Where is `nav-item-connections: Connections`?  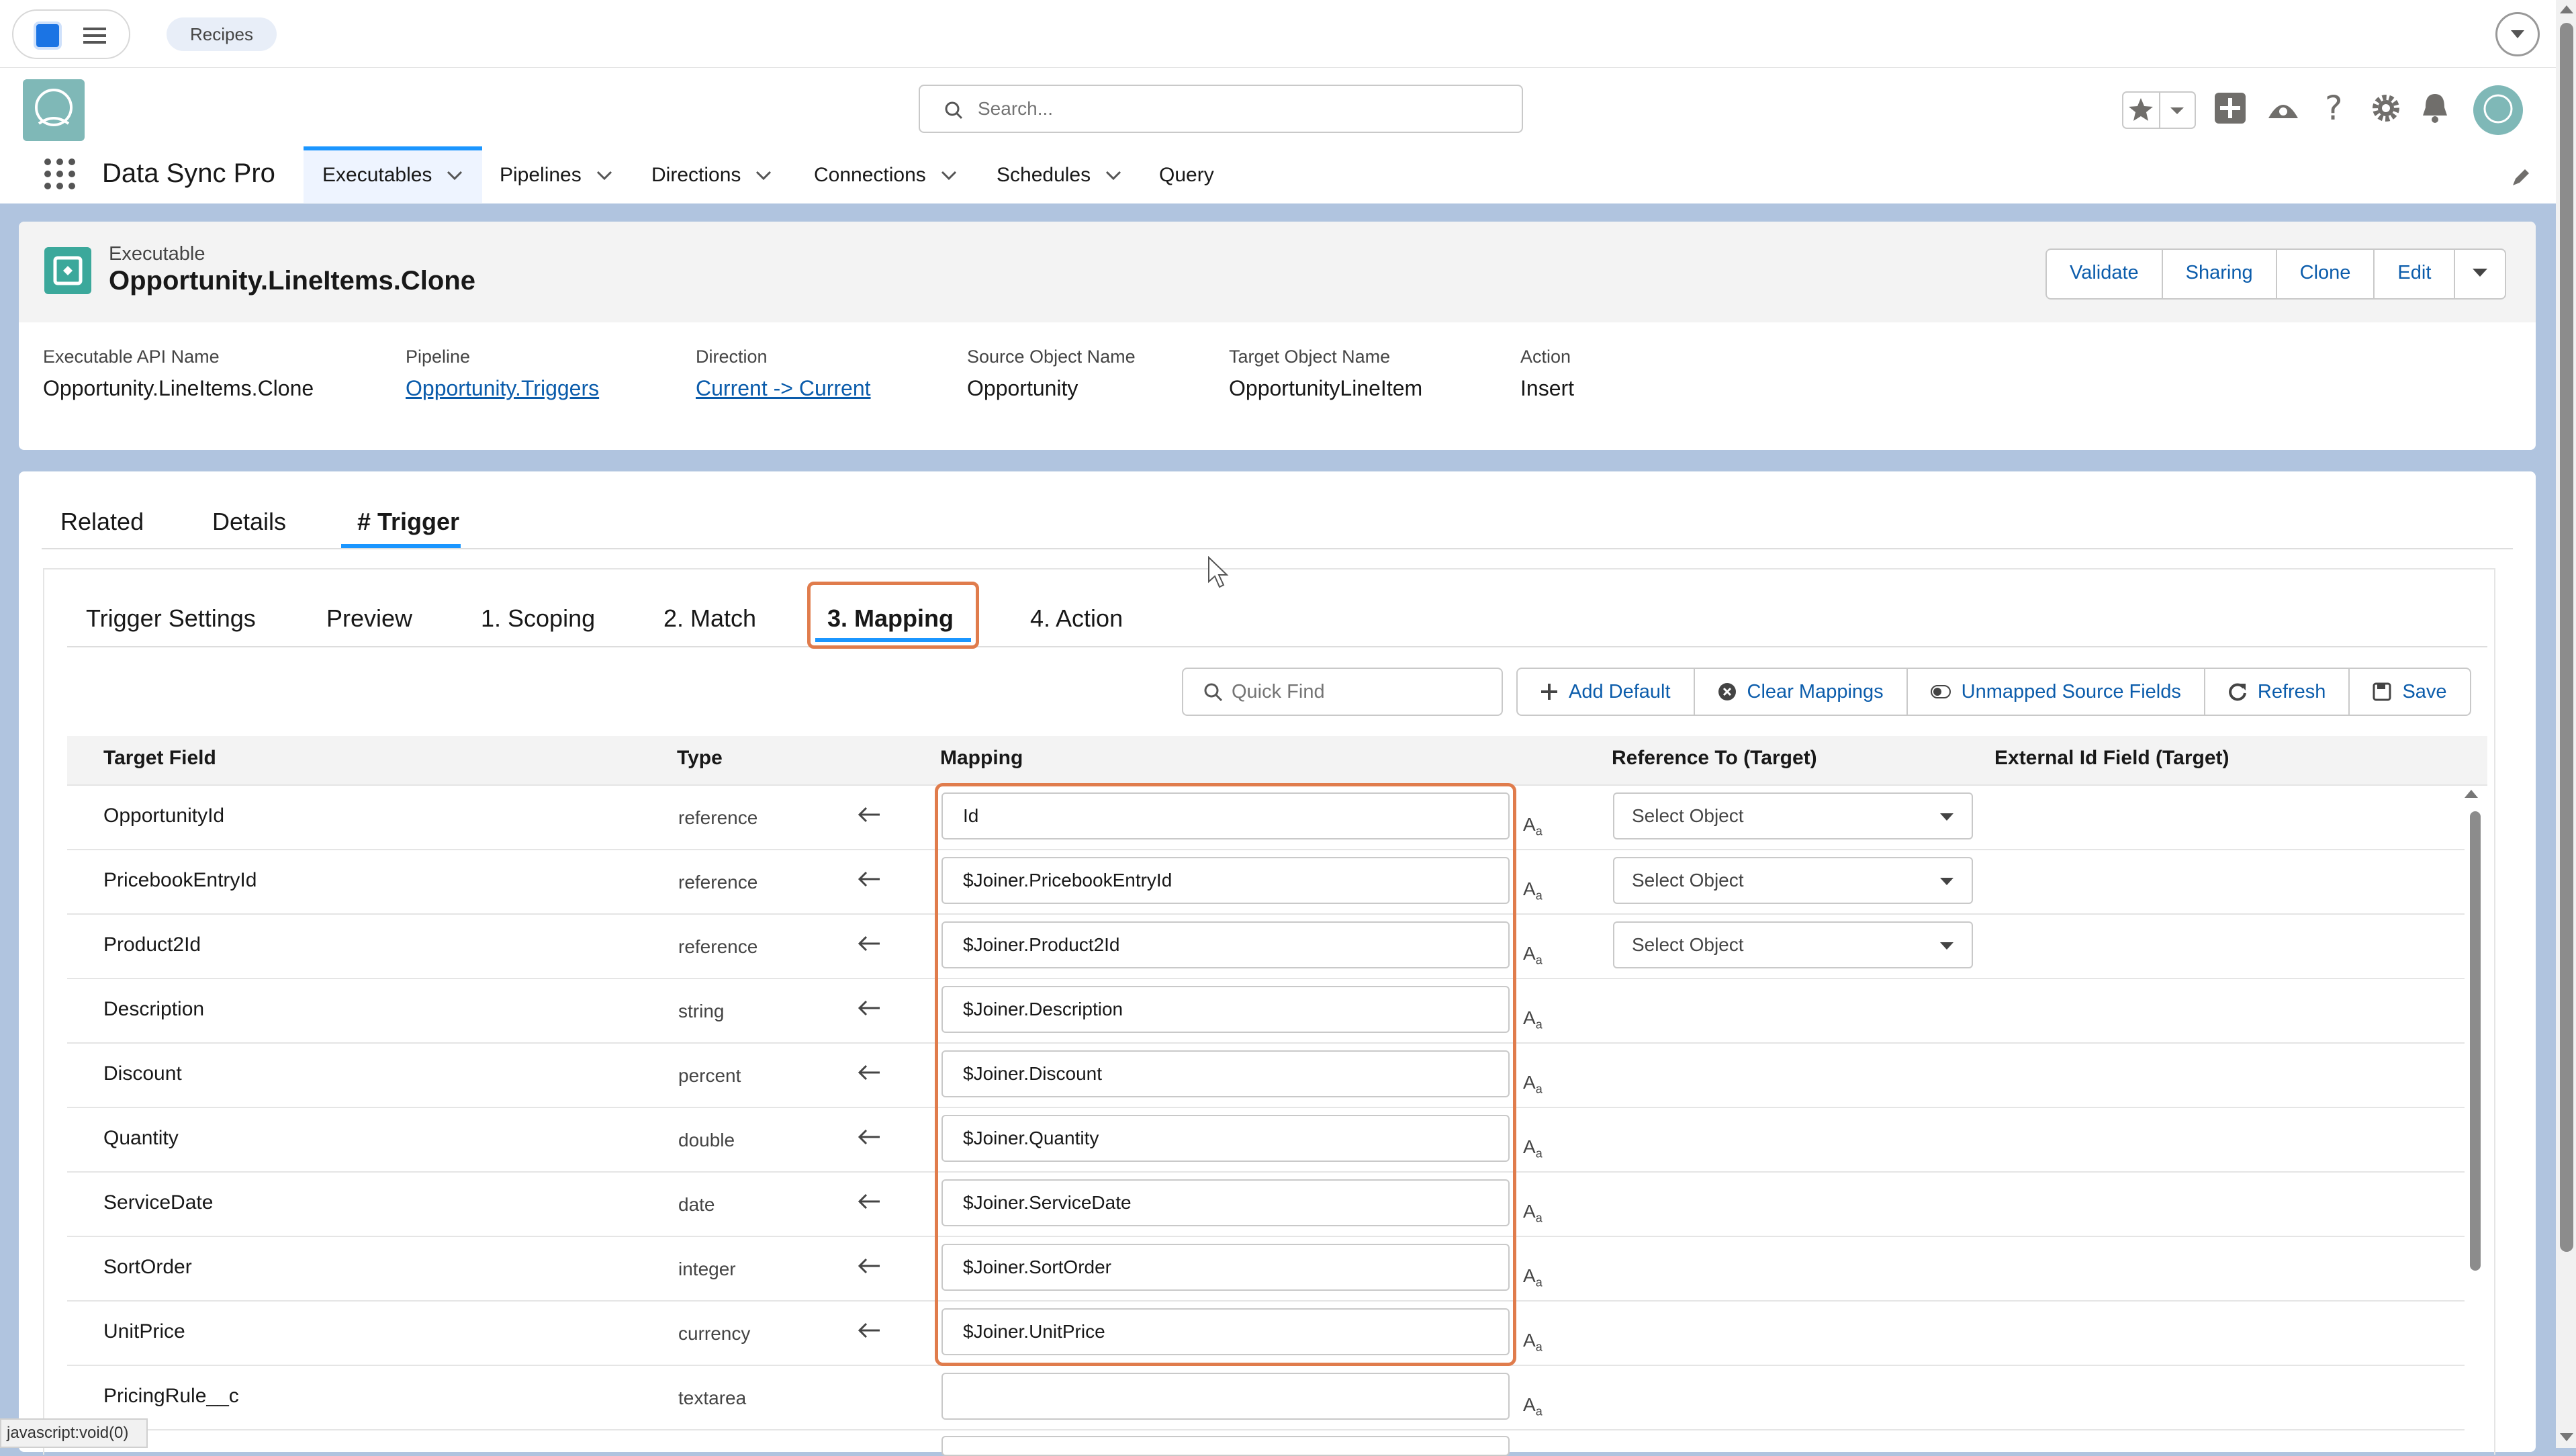 nav-item-connections: Connections is located at coordinates (885, 178).